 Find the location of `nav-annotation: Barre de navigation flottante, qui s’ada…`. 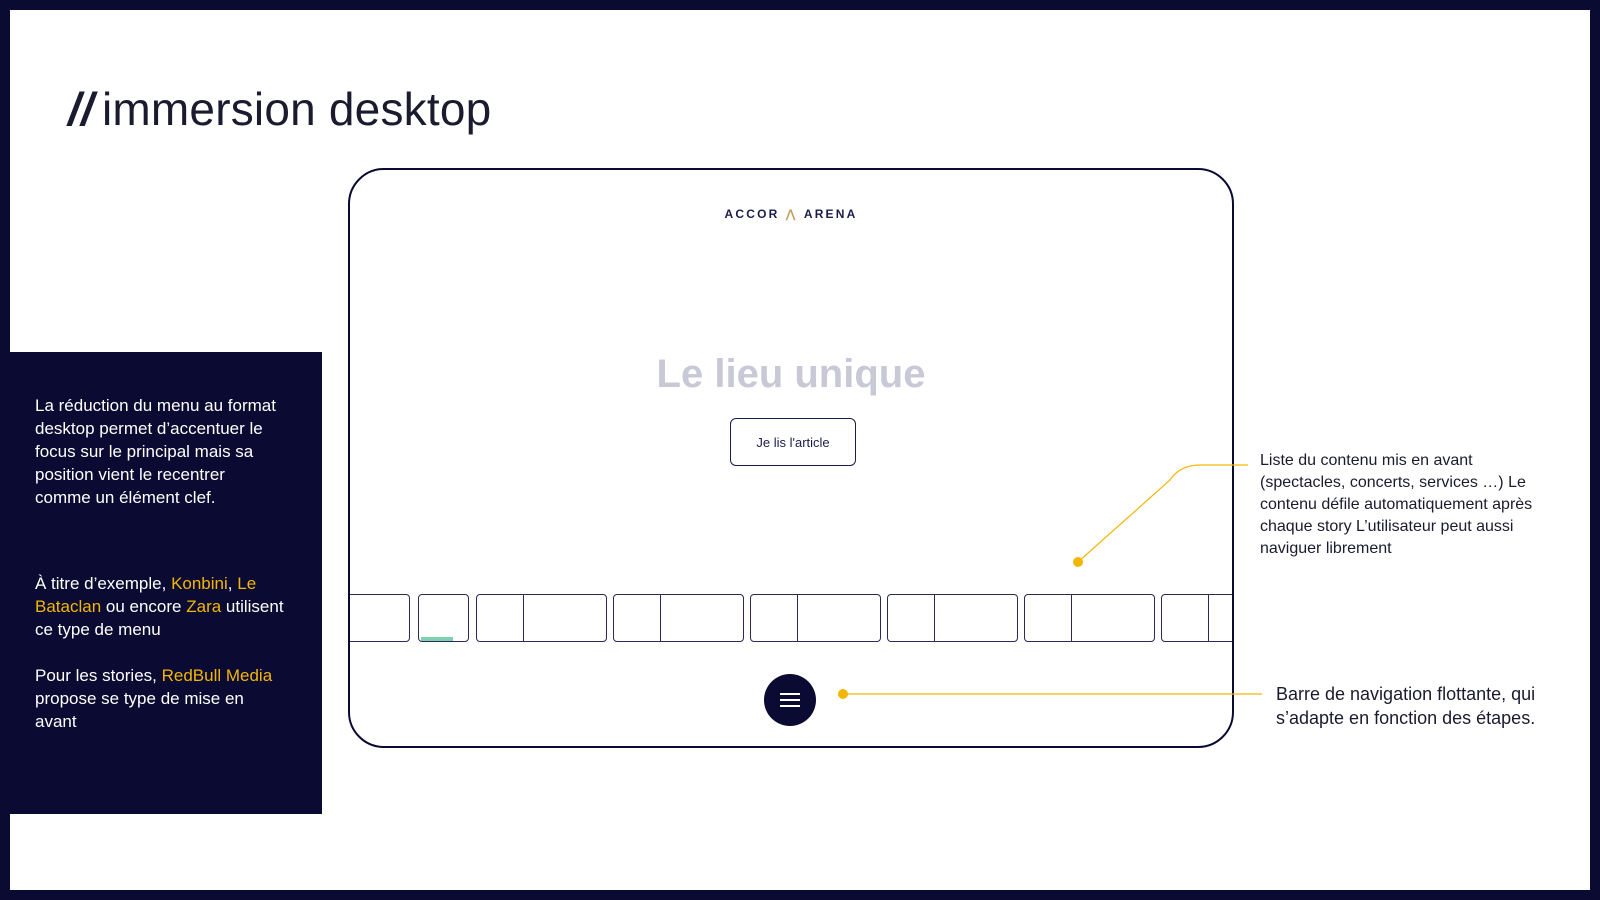

nav-annotation: Barre de navigation flottante, qui s’ada… is located at coordinates (1406, 706).